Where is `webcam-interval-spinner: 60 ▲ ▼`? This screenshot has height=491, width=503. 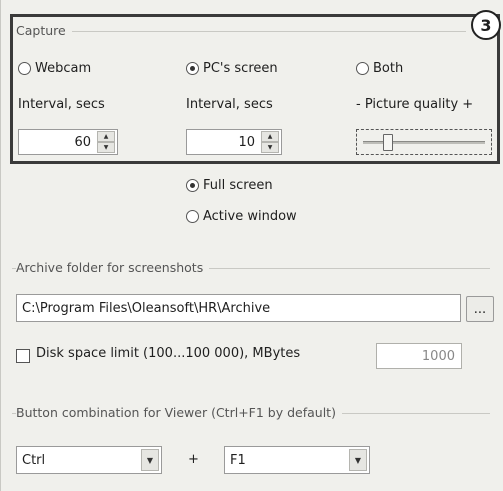
webcam-interval-spinner: 60 ▲ ▼ is located at coordinates (68, 142).